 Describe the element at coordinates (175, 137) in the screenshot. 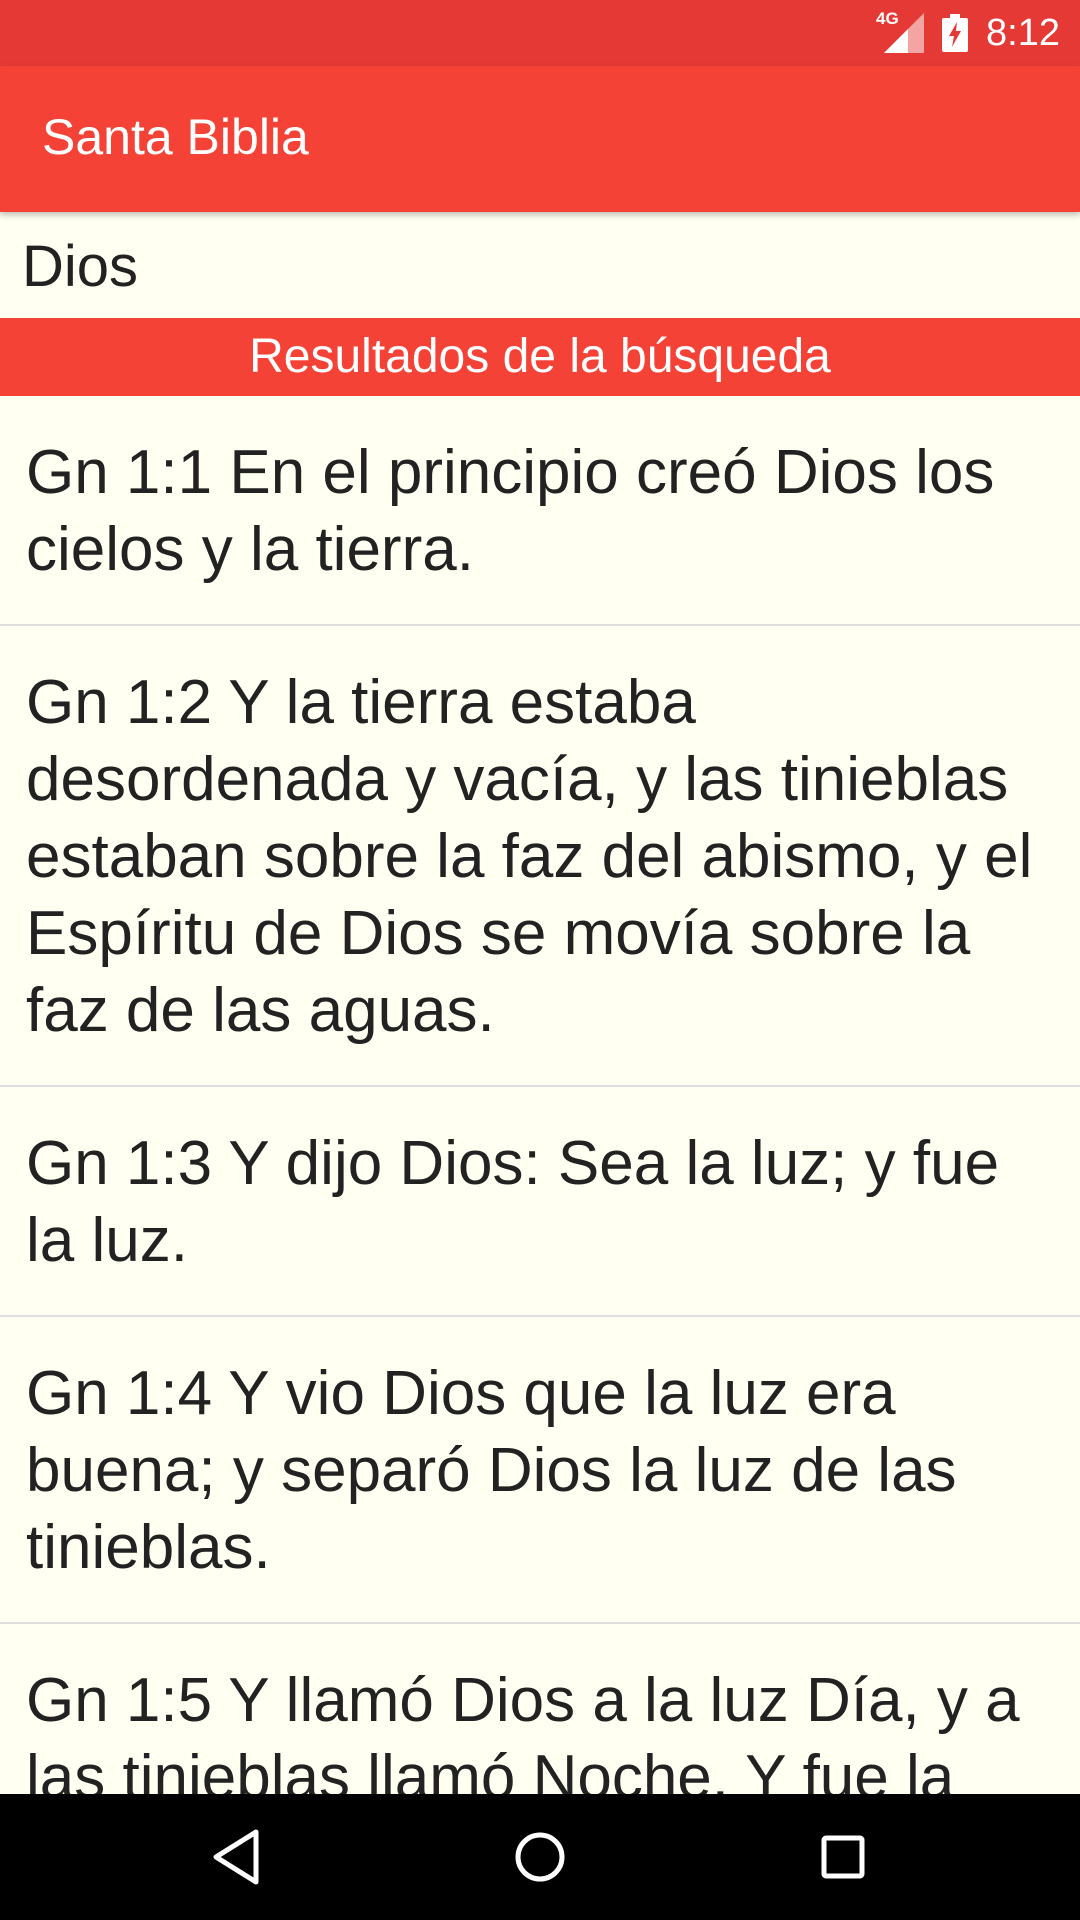

I see `app-title: Santa Biblia` at that location.